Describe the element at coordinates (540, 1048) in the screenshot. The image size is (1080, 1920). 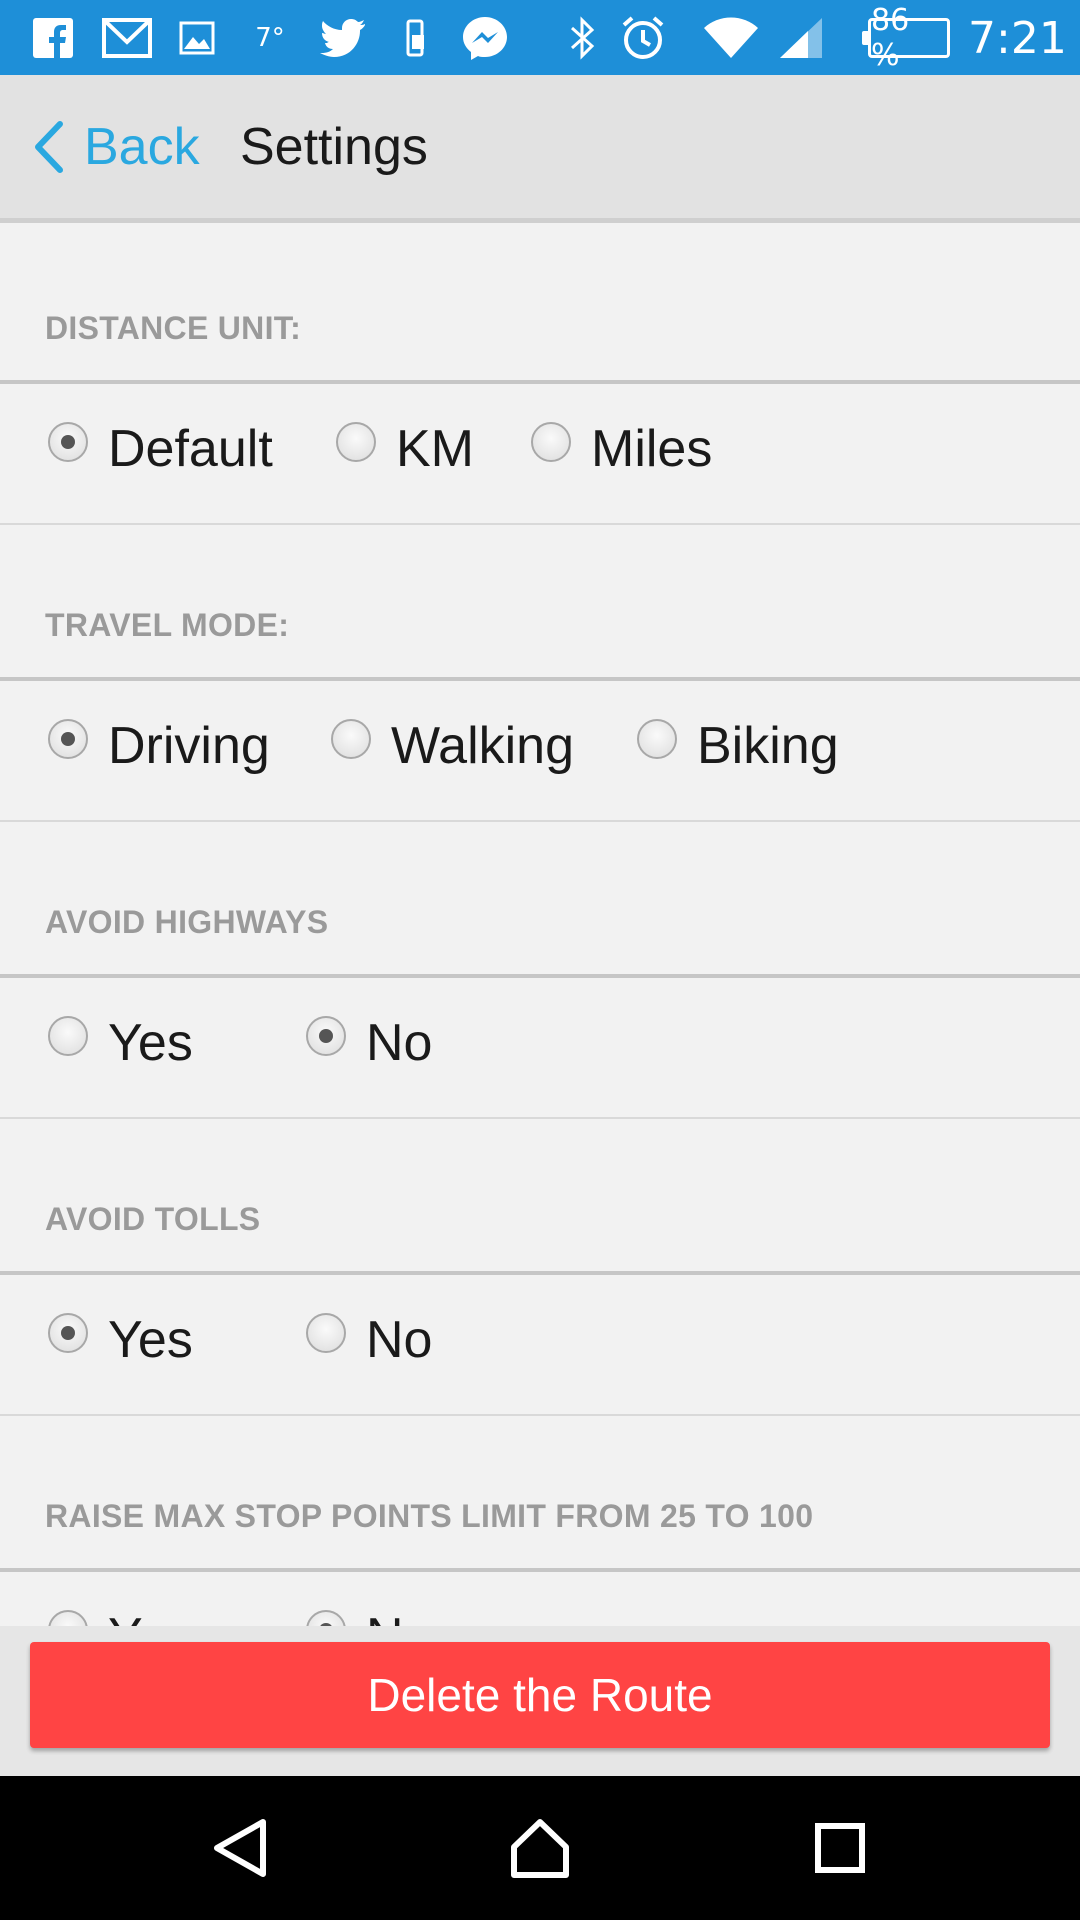
I see `radio-group-avoid-highways: Yes No` at that location.